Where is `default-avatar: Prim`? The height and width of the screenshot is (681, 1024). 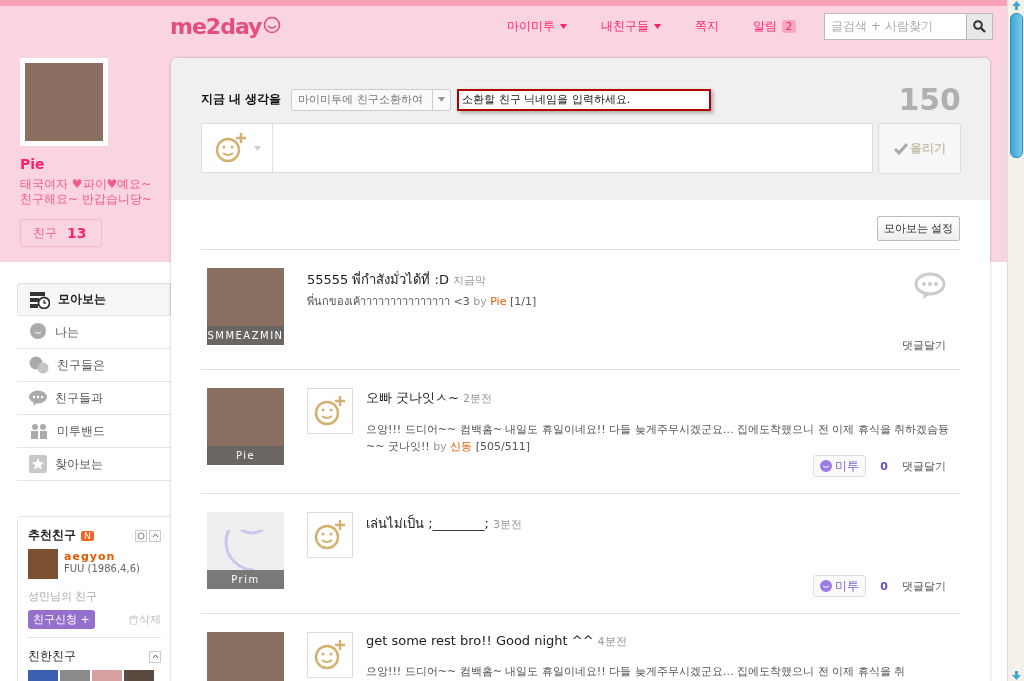
default-avatar: Prim is located at coordinates (245, 550).